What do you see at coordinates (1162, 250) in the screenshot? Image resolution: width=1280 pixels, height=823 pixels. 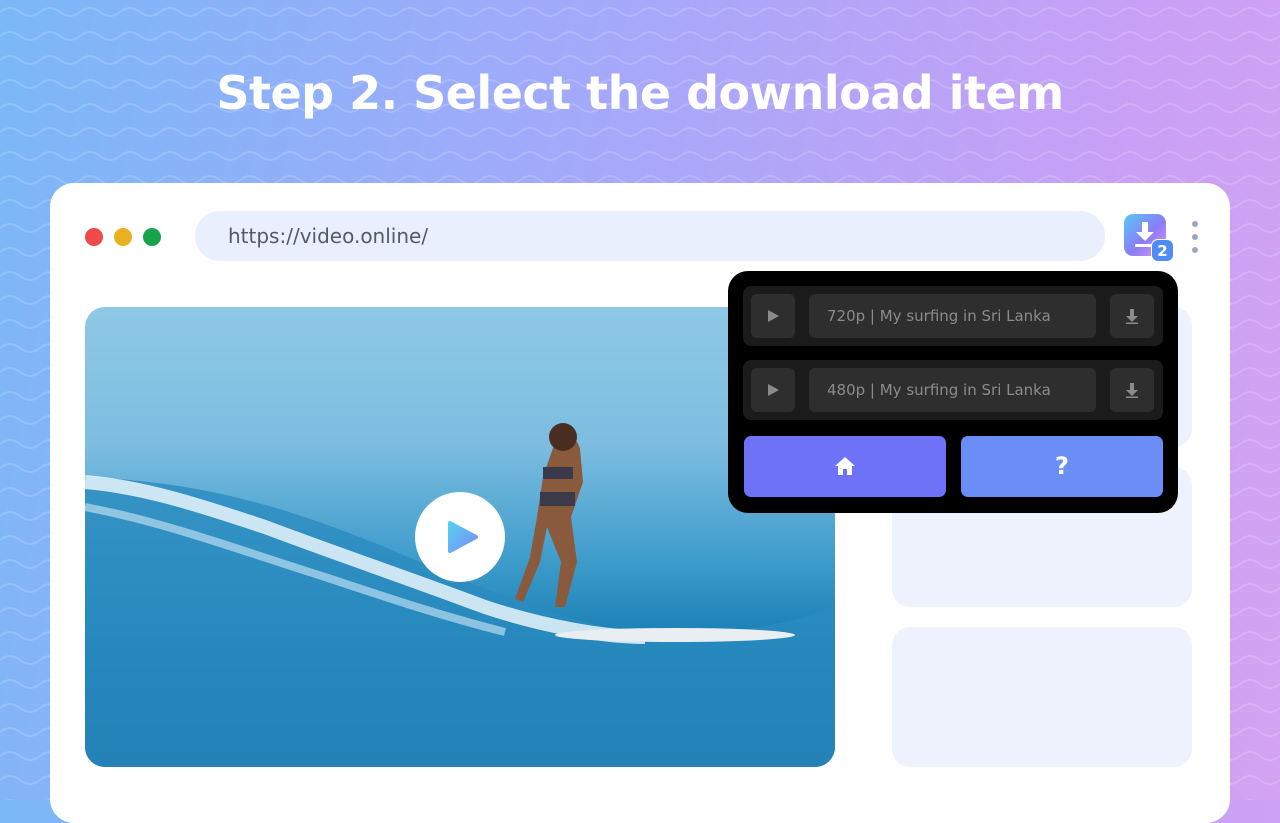 I see `download-count-badge: 2` at bounding box center [1162, 250].